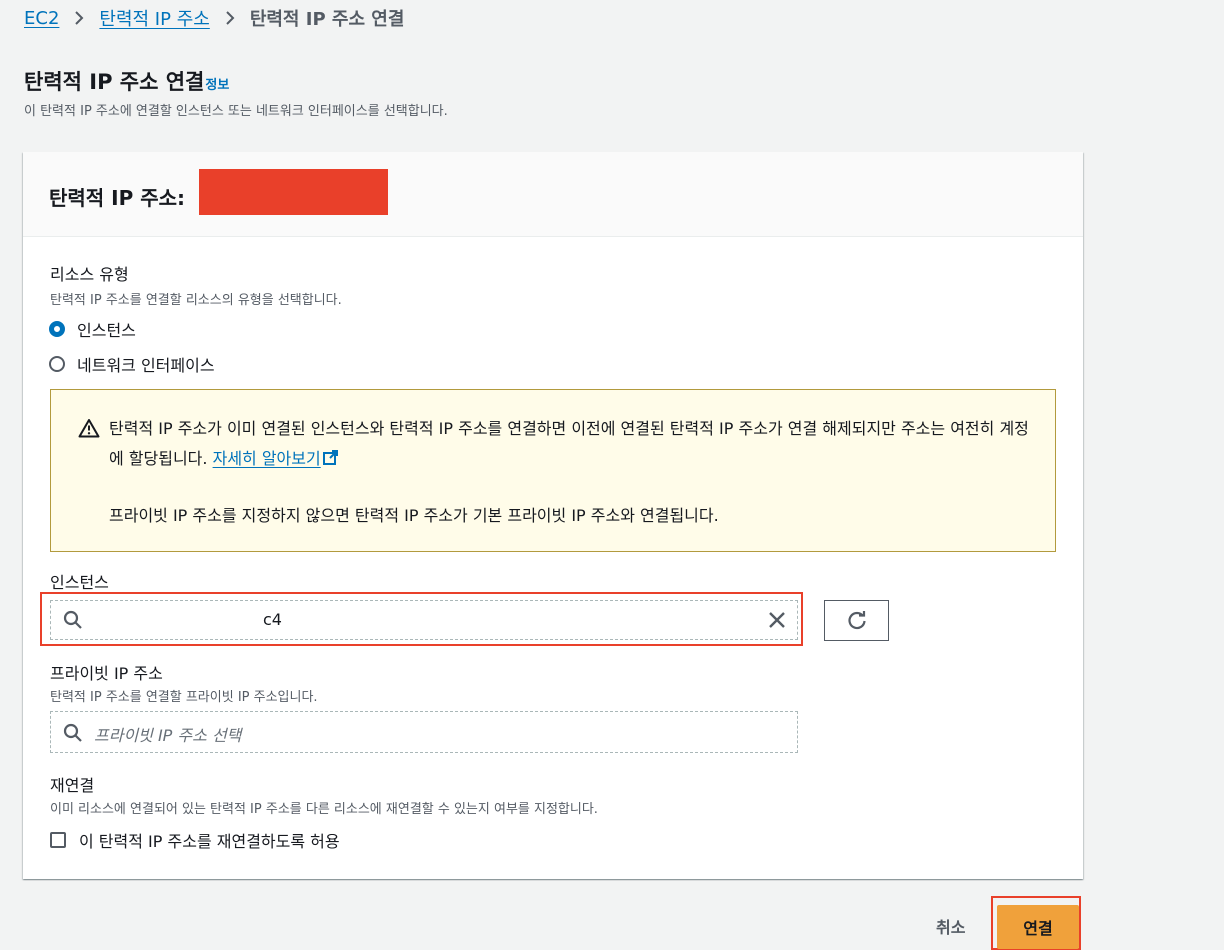  Describe the element at coordinates (1038, 927) in the screenshot. I see `connect-button: 연결` at that location.